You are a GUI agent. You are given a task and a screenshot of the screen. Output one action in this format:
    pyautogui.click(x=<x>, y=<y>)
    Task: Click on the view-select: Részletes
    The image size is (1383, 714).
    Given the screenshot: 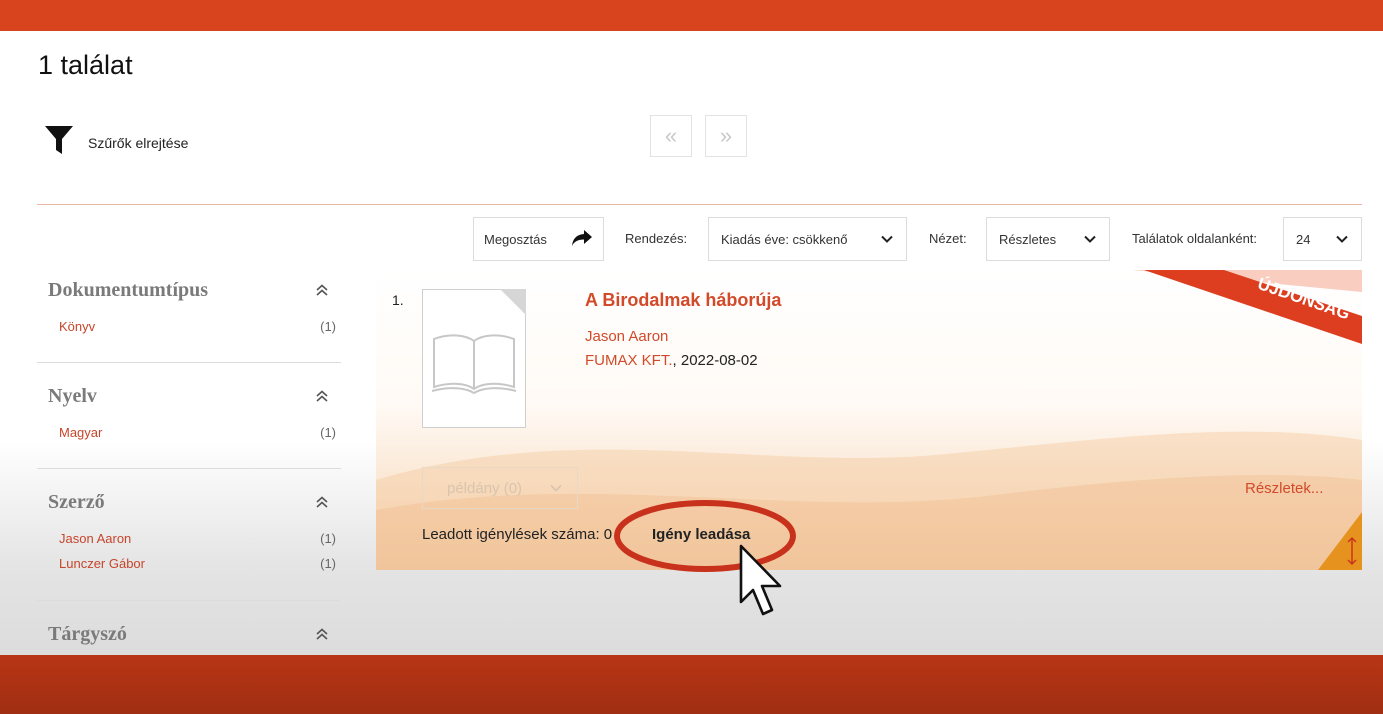 What is the action you would take?
    pyautogui.click(x=1048, y=239)
    